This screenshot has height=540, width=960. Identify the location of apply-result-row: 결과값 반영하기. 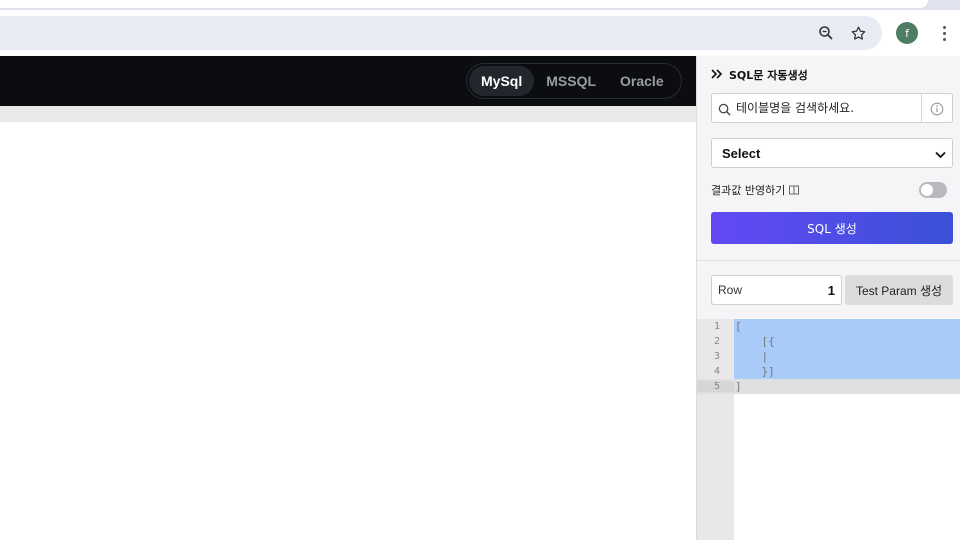
(832, 190).